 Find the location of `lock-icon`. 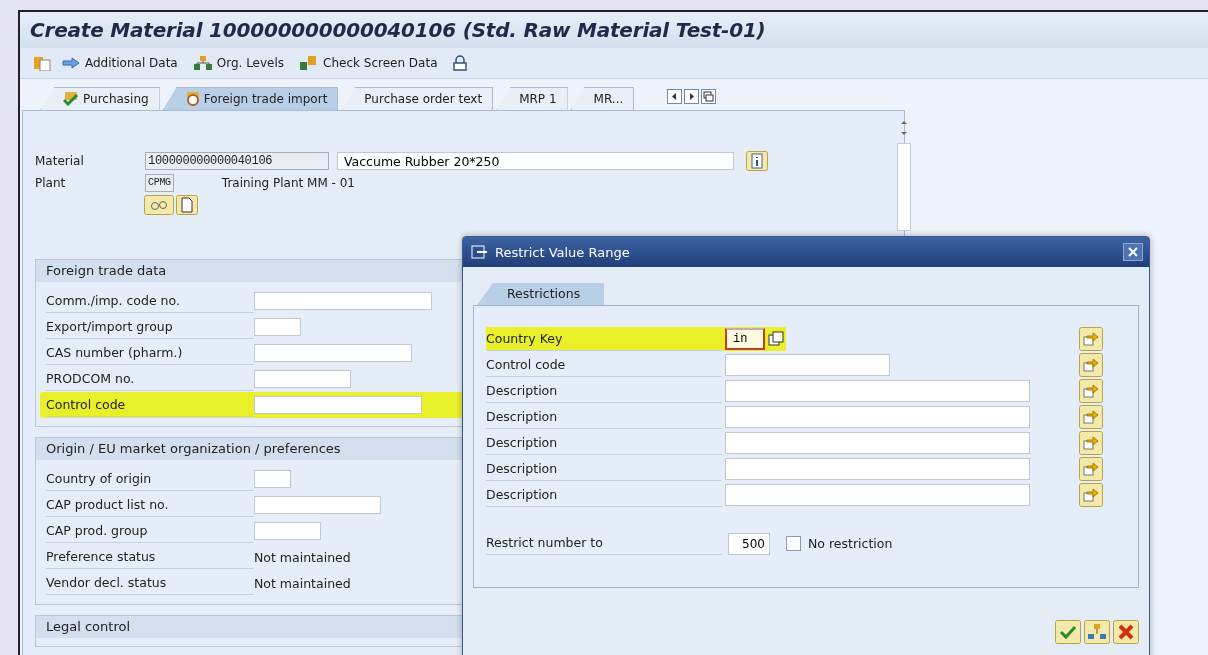

lock-icon is located at coordinates (459, 63).